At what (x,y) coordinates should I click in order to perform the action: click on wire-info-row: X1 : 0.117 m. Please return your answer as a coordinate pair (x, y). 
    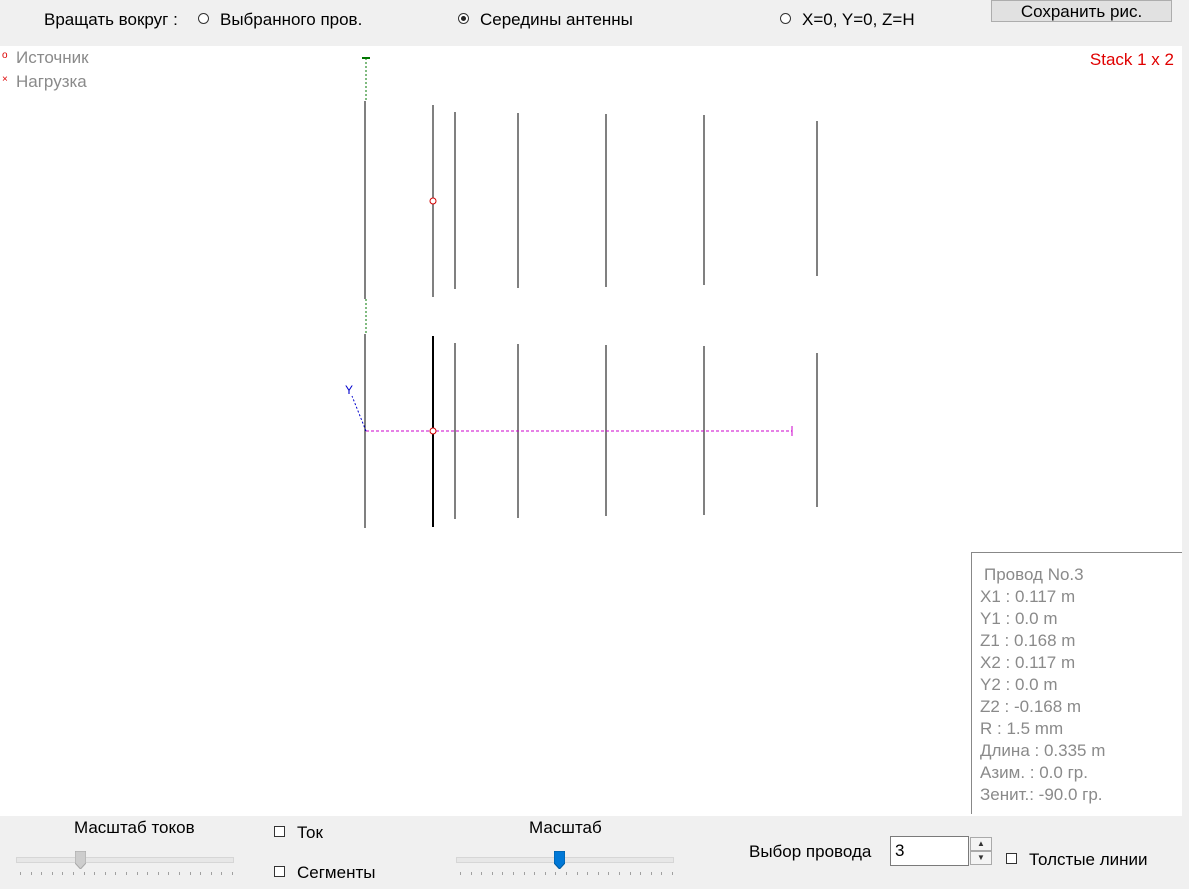
    Looking at the image, I should click on (1028, 596).